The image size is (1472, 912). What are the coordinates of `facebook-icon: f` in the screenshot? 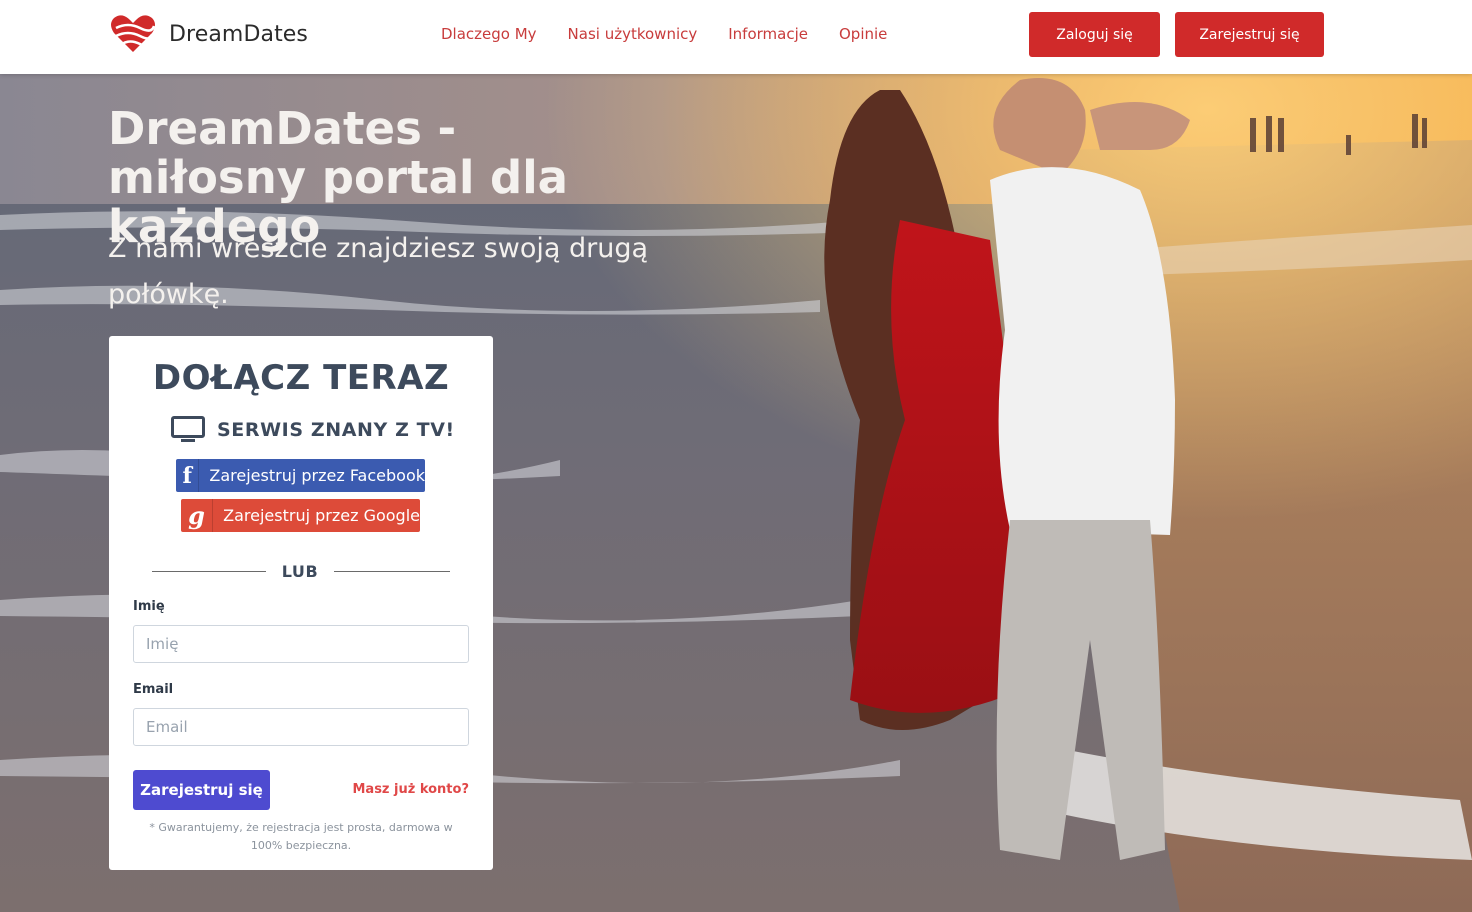 It's located at (188, 475).